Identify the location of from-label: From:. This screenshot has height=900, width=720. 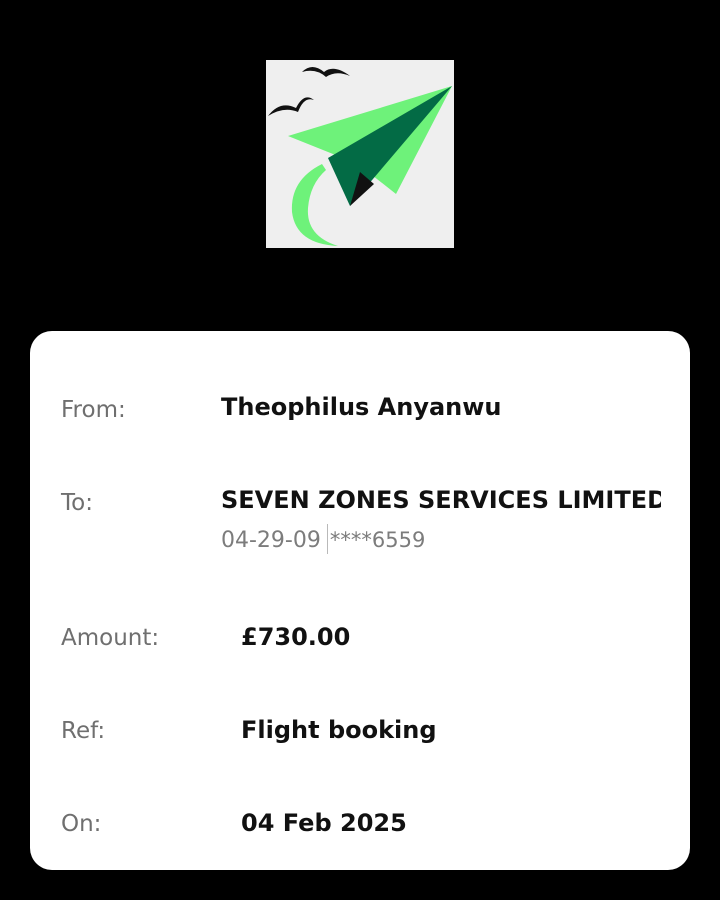
(93, 410).